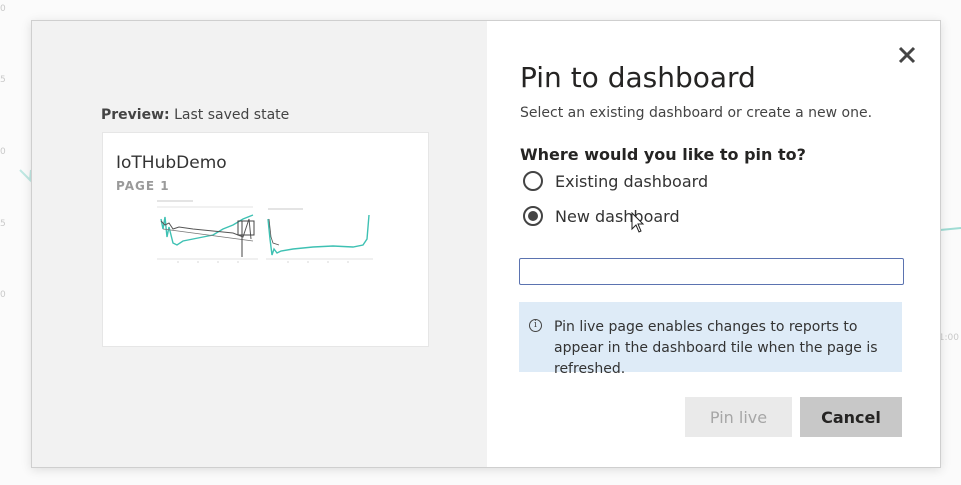 This screenshot has height=485, width=961. I want to click on pin-location-question: Where would you like to pin to?, so click(663, 154).